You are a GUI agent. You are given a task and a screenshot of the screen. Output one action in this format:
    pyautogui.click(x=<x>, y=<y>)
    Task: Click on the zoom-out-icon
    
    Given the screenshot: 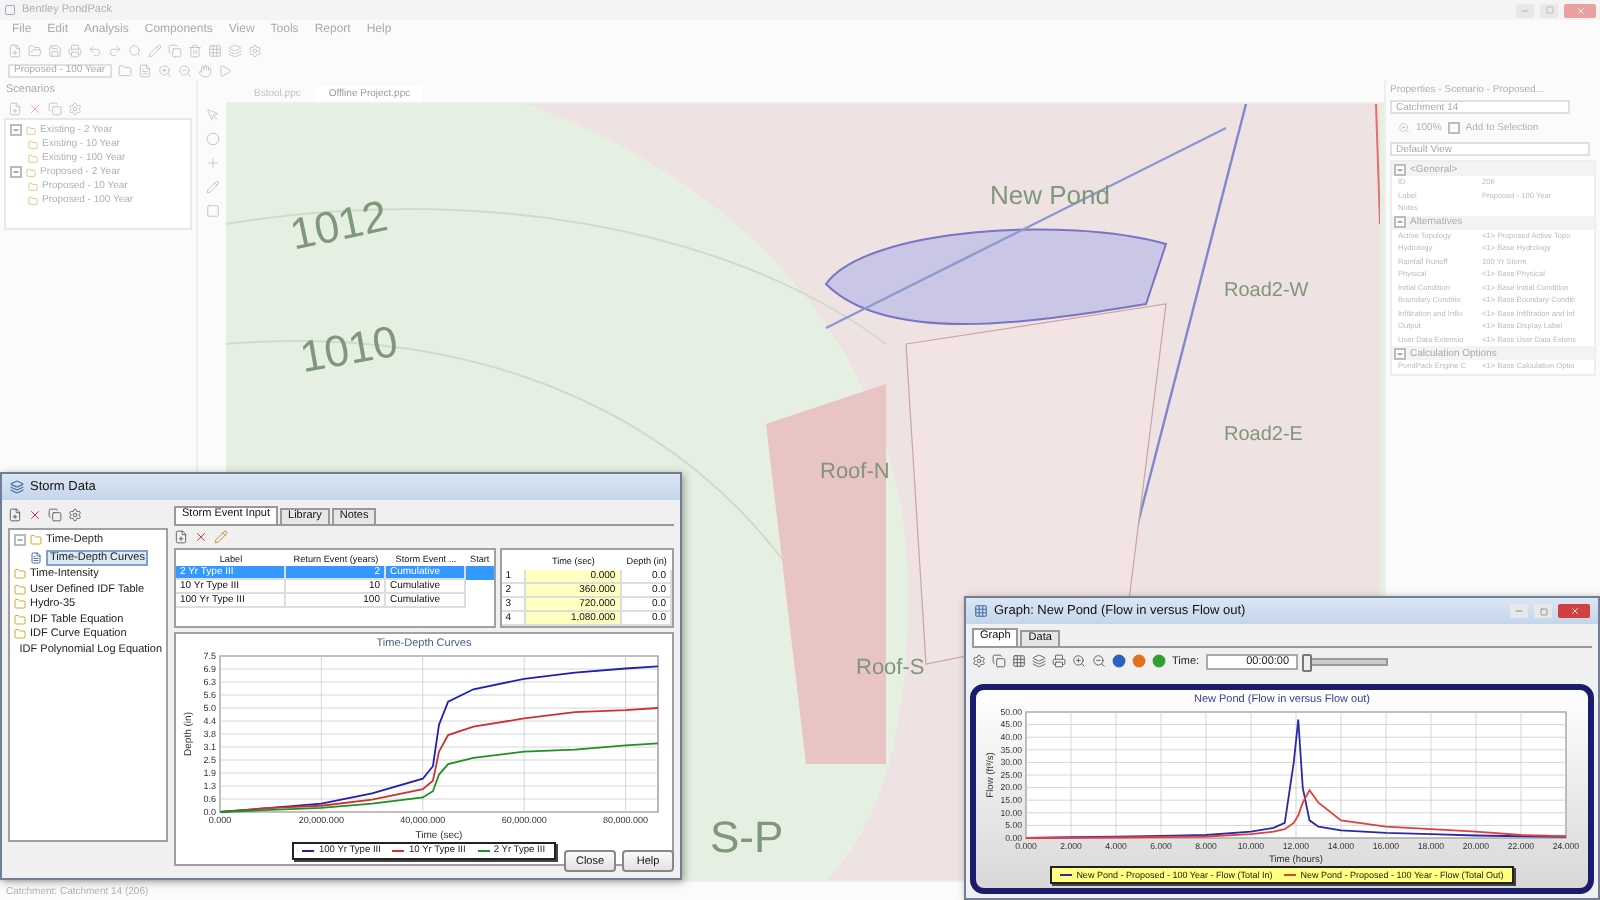 What is the action you would take?
    pyautogui.click(x=1099, y=661)
    